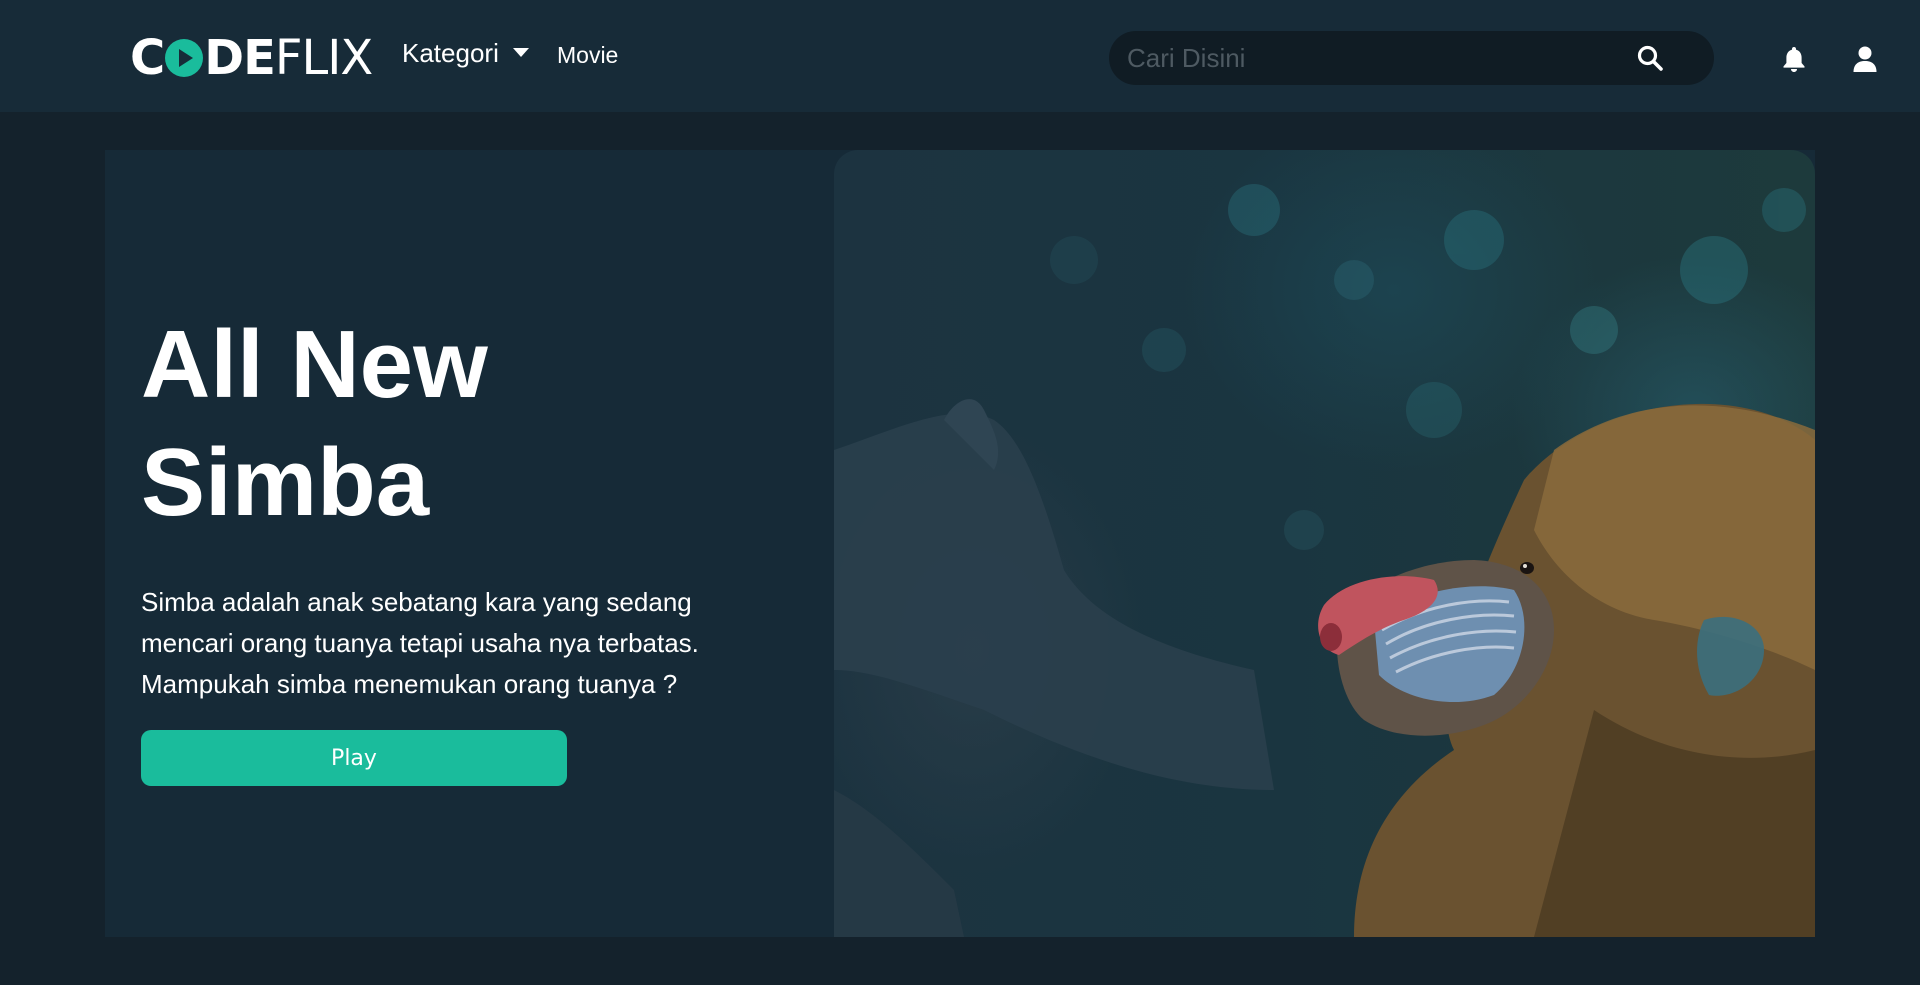 The height and width of the screenshot is (985, 1920). I want to click on logo-letter-c: C, so click(147, 58).